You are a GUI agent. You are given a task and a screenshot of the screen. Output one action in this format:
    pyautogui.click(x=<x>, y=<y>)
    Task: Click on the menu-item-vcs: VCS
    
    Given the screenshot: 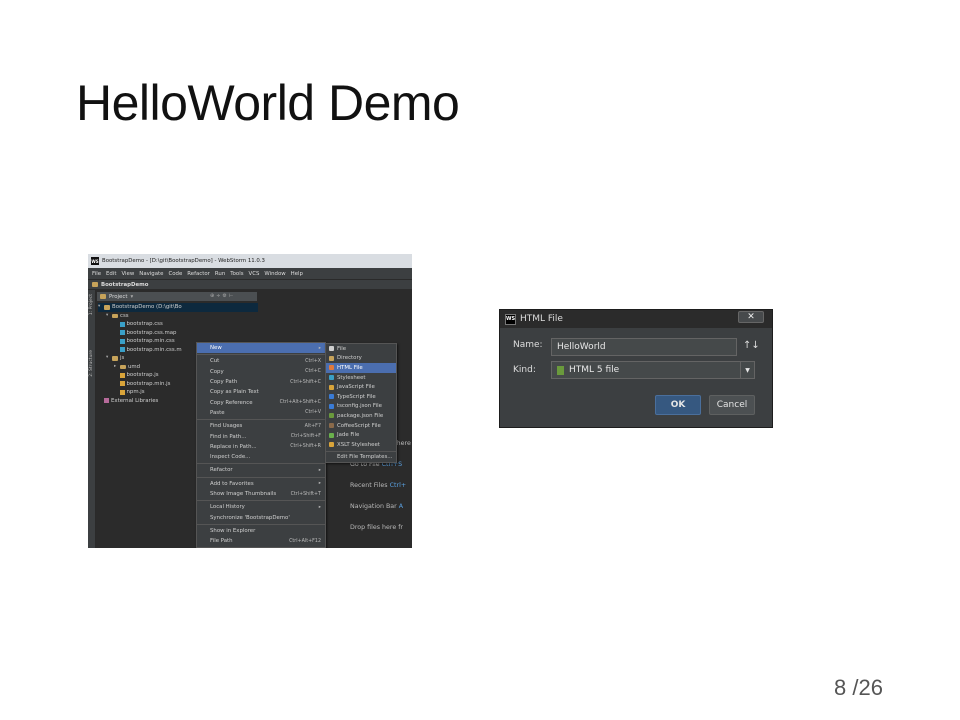 What is the action you would take?
    pyautogui.click(x=254, y=274)
    